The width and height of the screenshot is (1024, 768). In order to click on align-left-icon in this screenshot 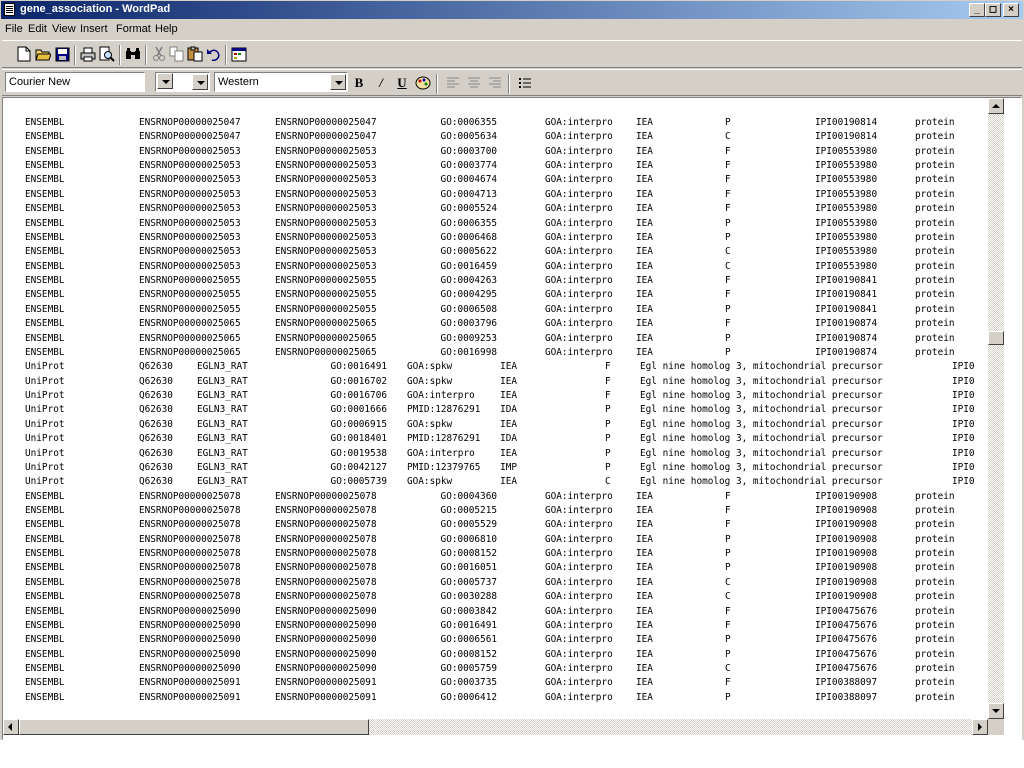, I will do `click(453, 83)`.